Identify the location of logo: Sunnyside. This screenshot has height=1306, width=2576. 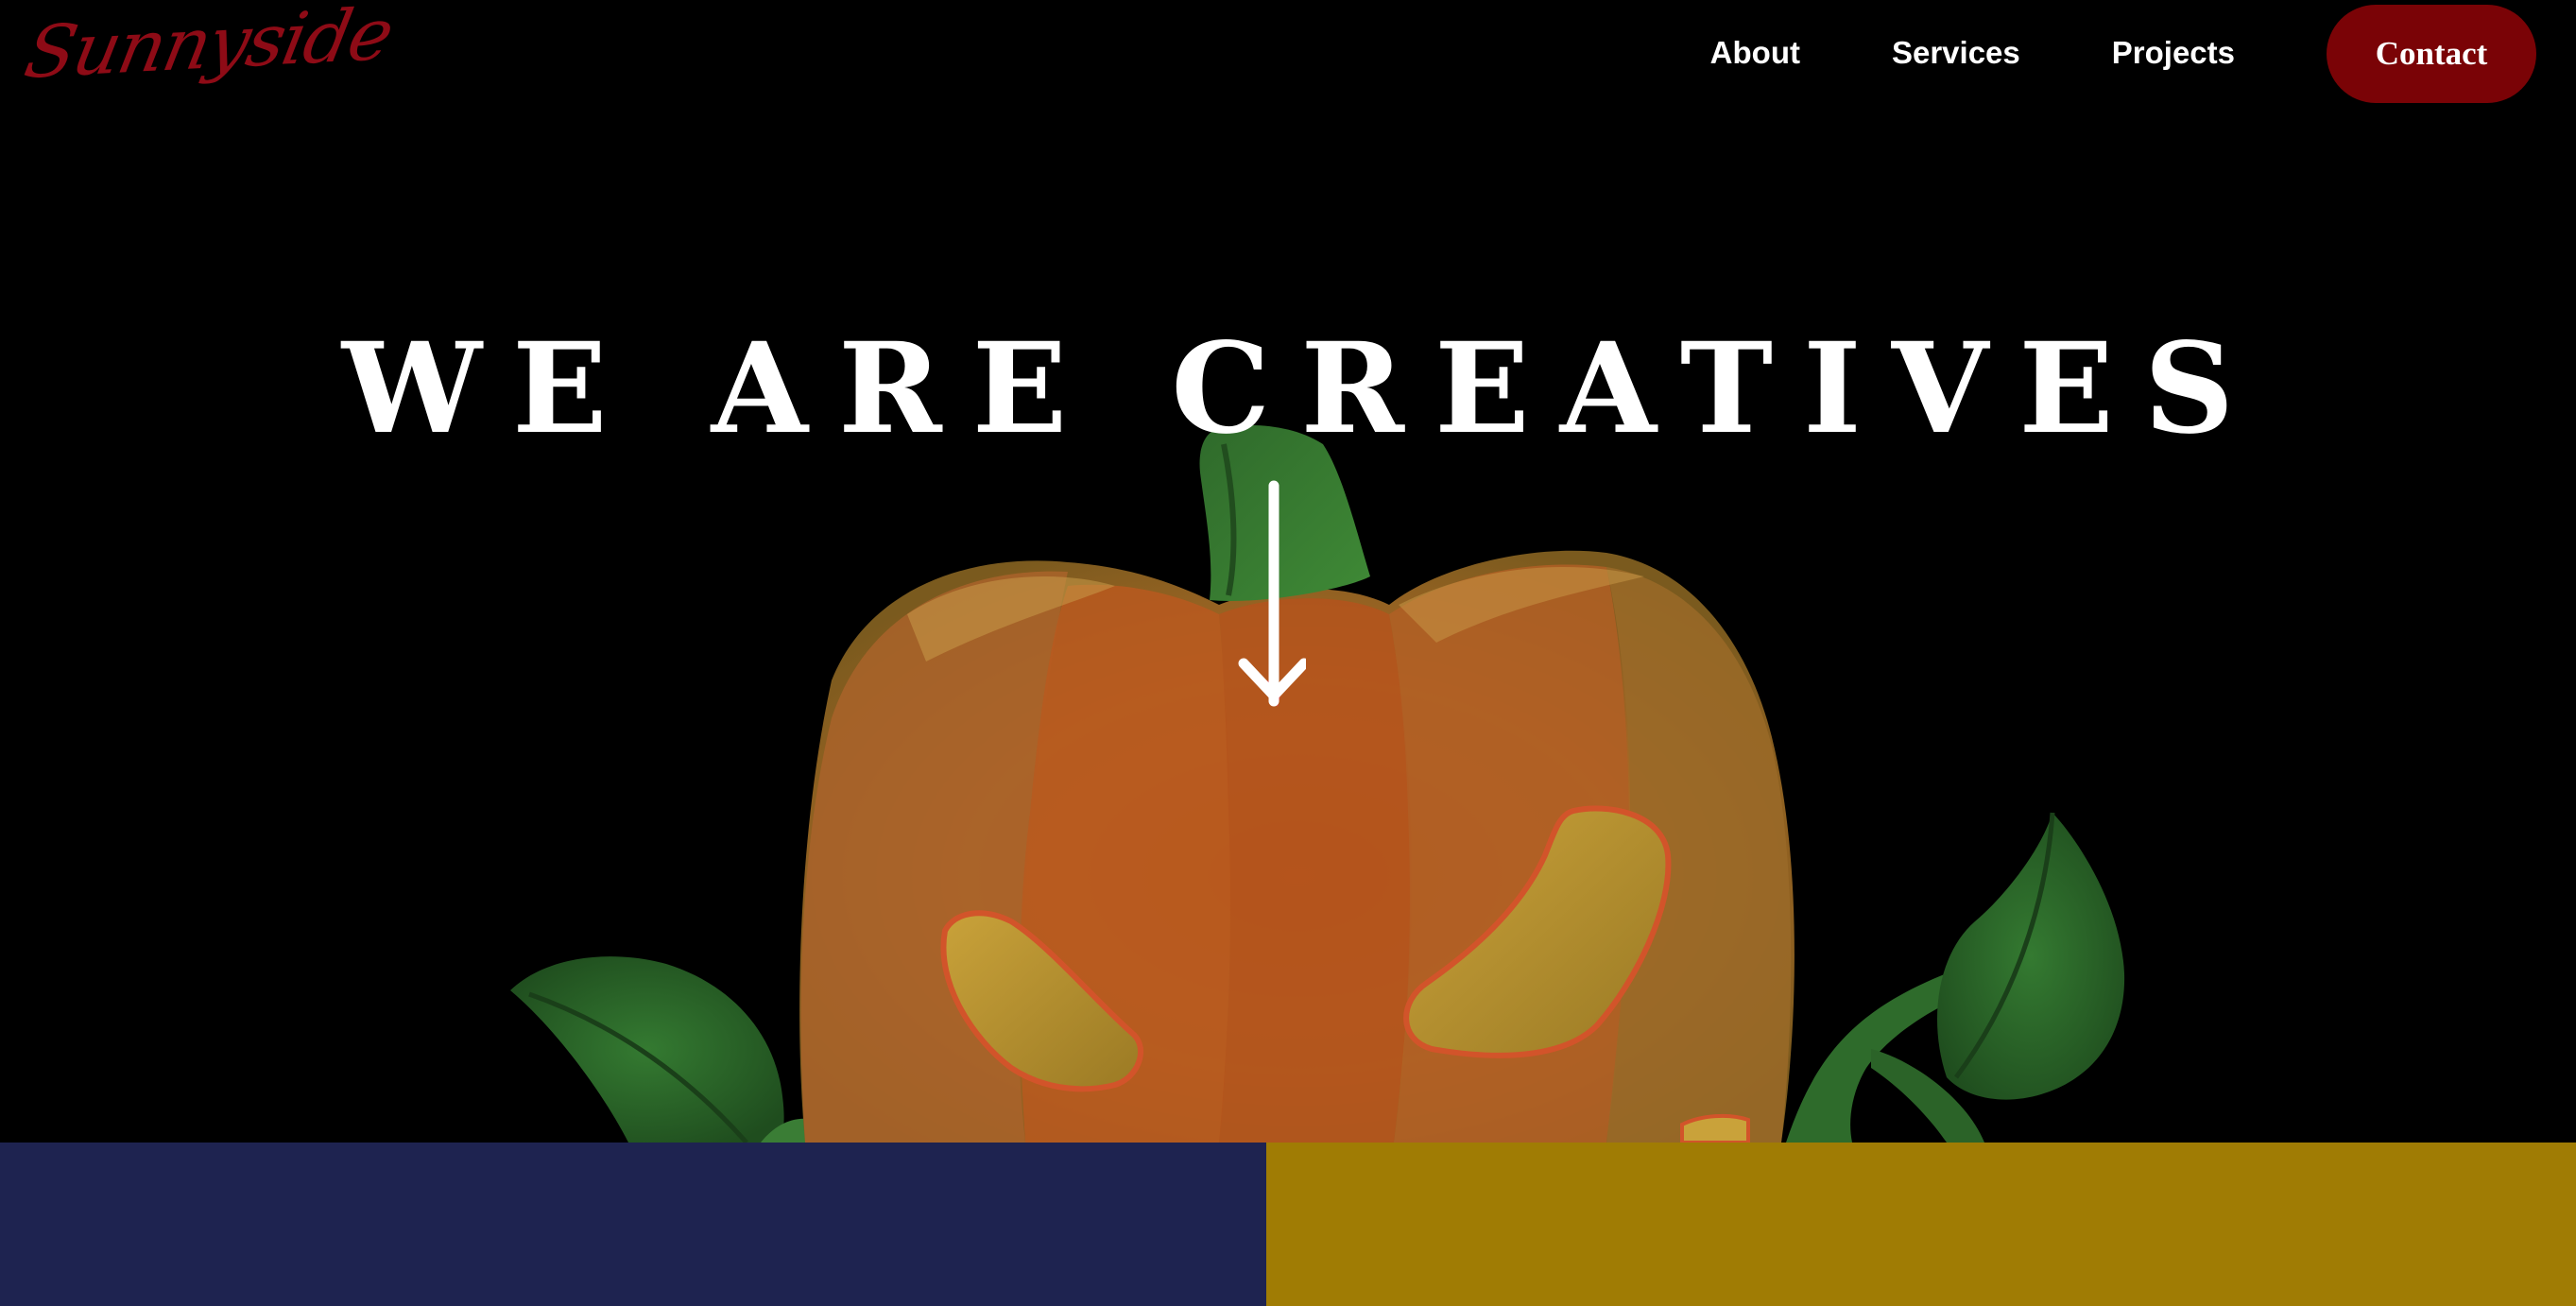
(208, 47).